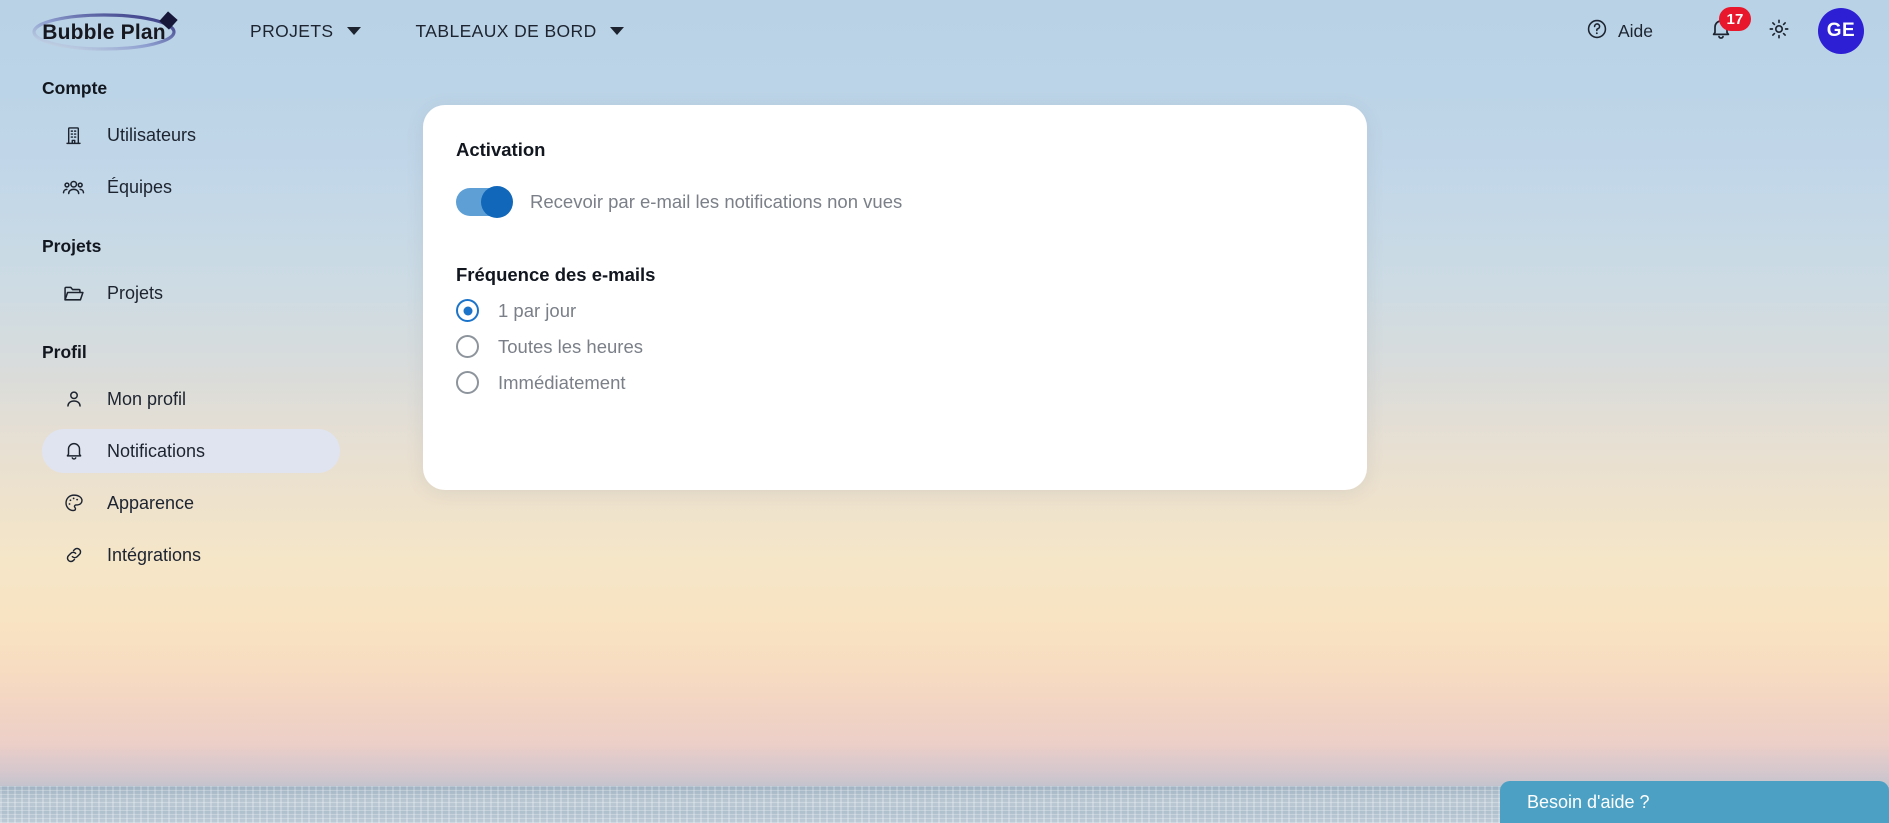 Image resolution: width=1889 pixels, height=823 pixels. What do you see at coordinates (73, 293) in the screenshot?
I see `folder-open-icon` at bounding box center [73, 293].